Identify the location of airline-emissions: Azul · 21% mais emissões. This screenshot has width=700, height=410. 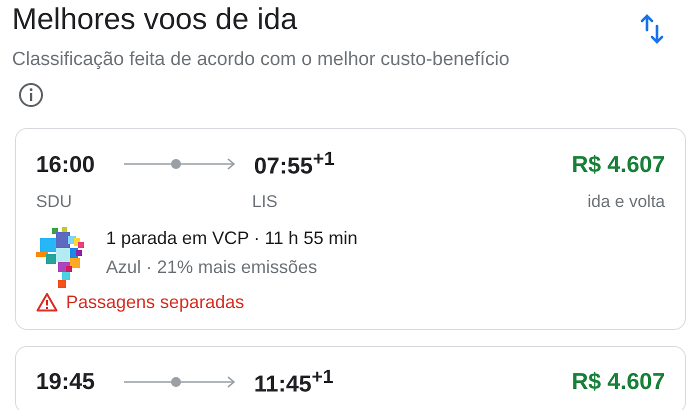
(212, 267).